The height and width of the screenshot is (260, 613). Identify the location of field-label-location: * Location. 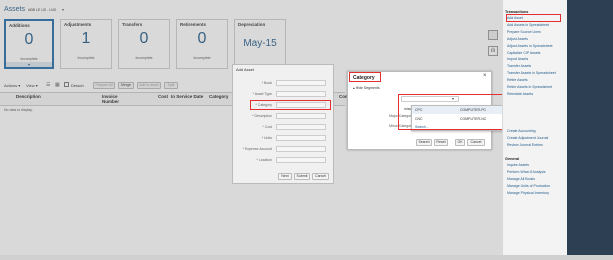
(264, 160).